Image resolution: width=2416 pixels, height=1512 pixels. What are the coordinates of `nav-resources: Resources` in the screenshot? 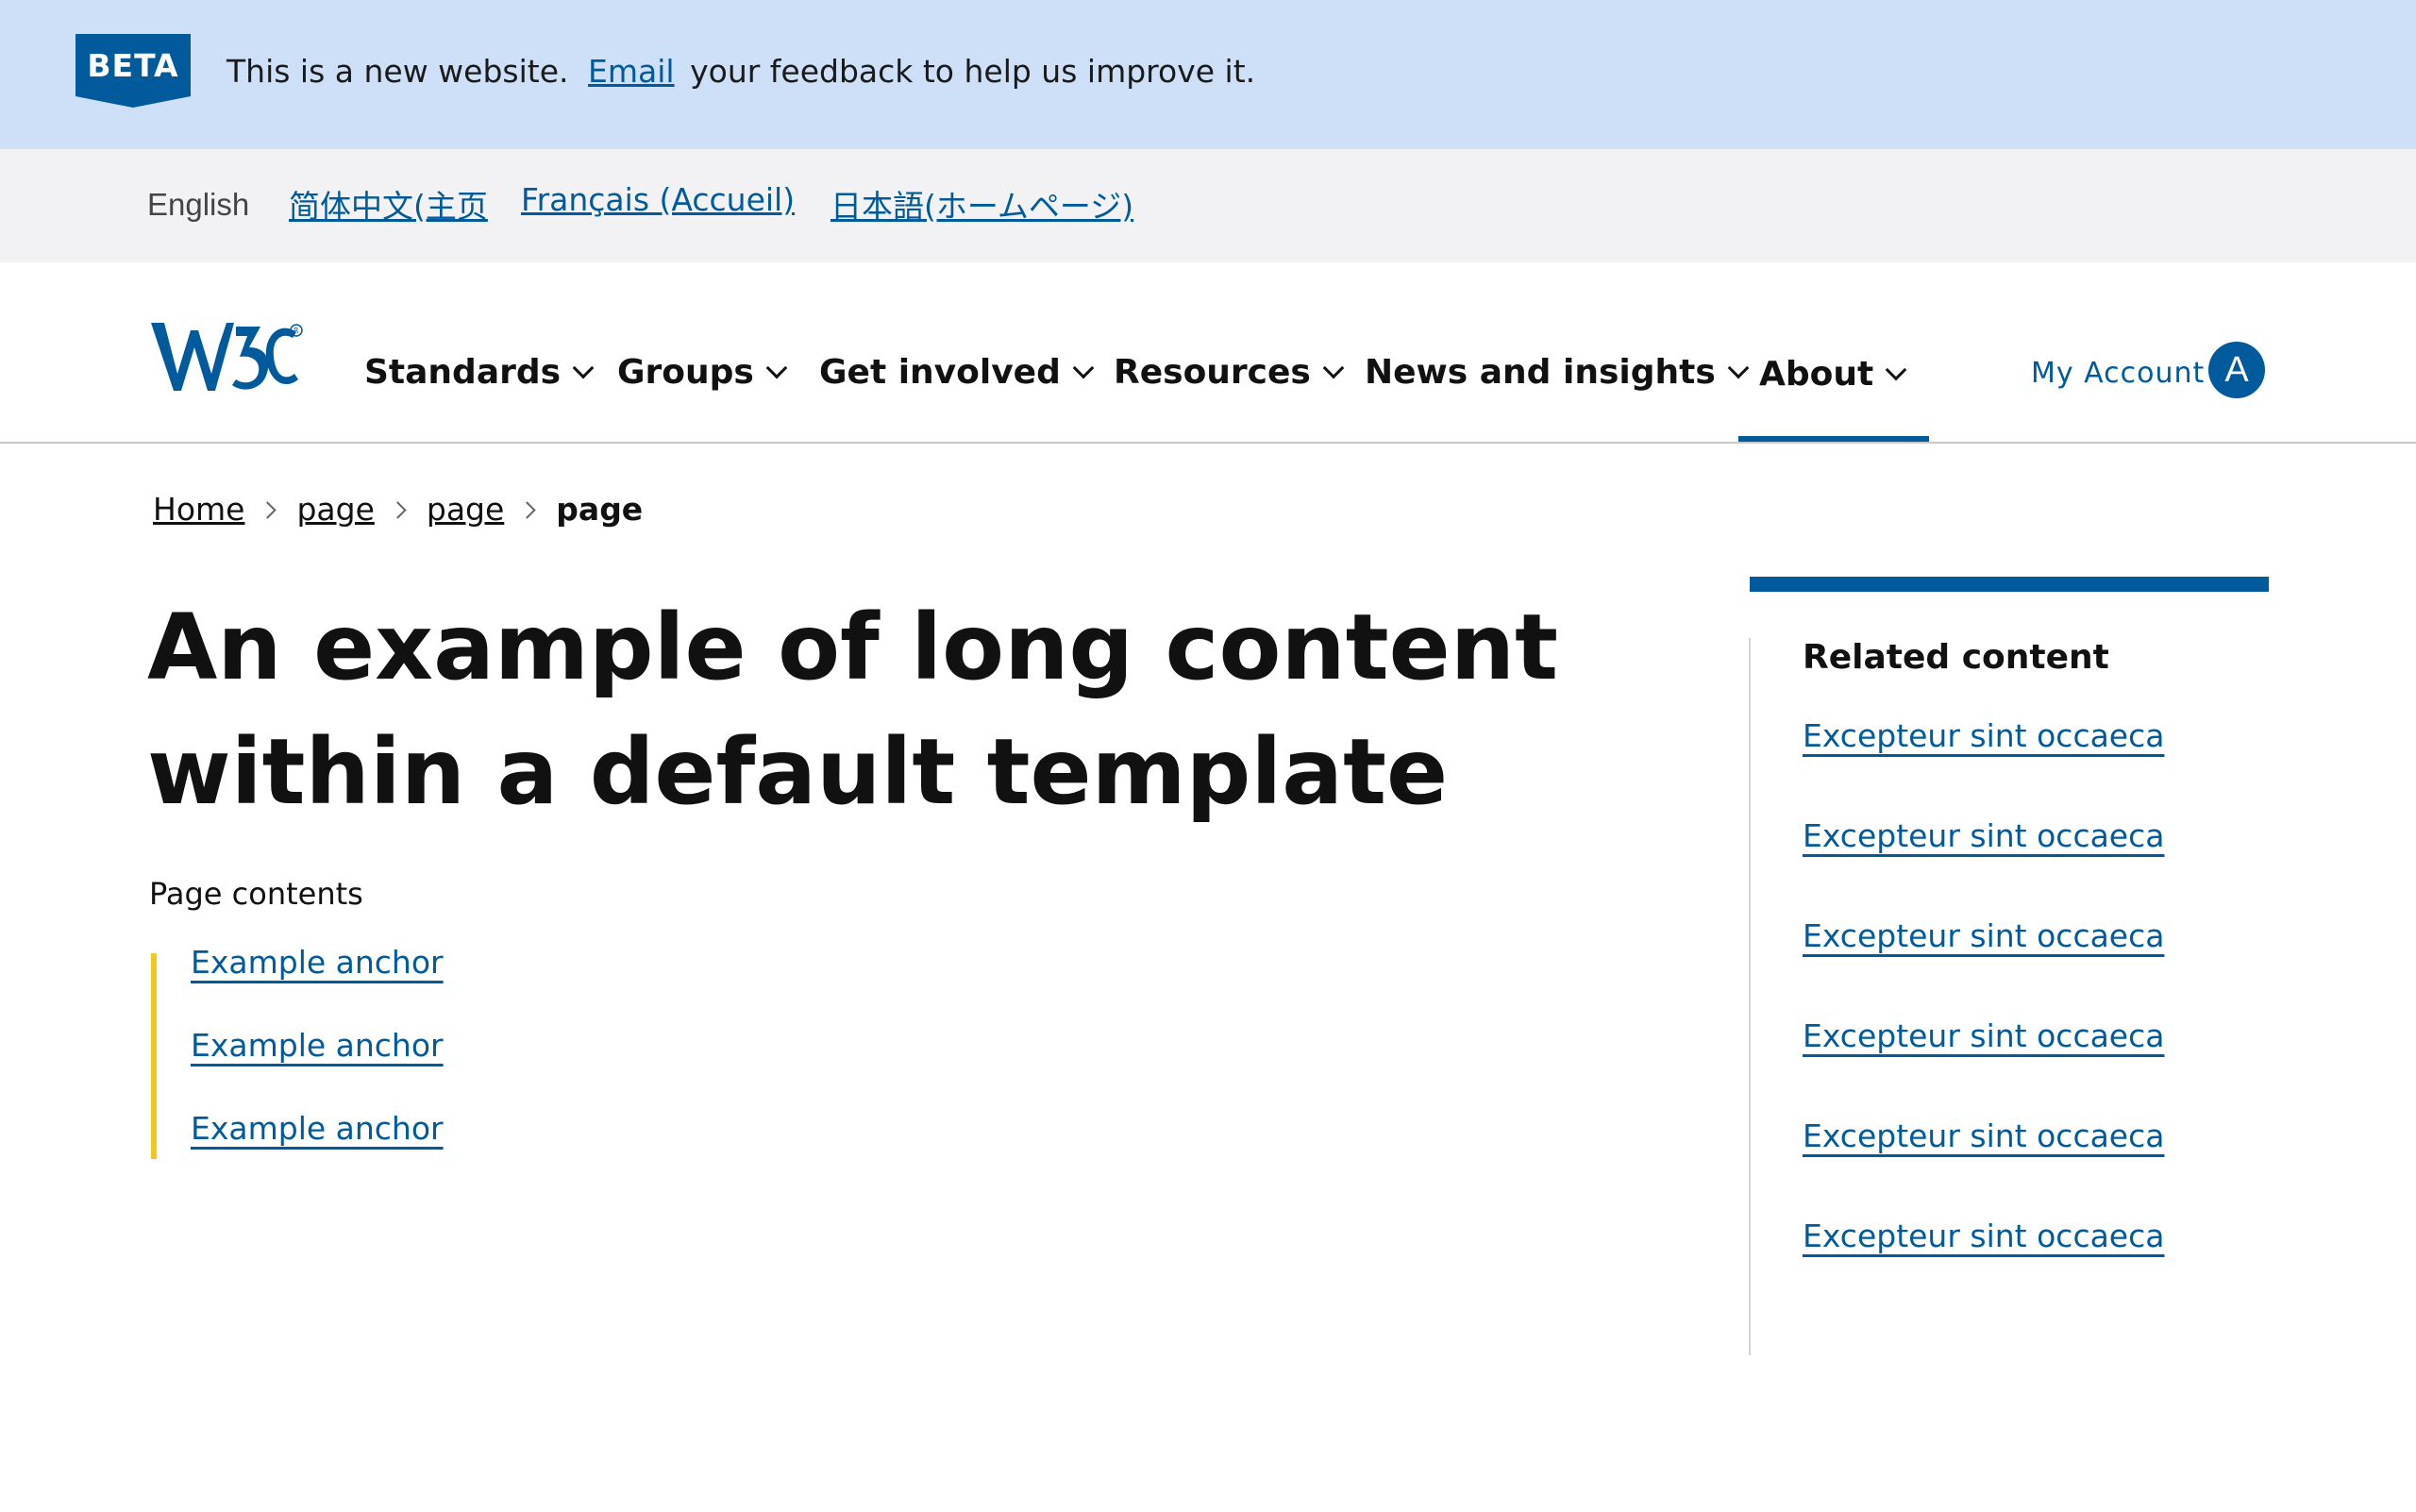 It's located at (1229, 372).